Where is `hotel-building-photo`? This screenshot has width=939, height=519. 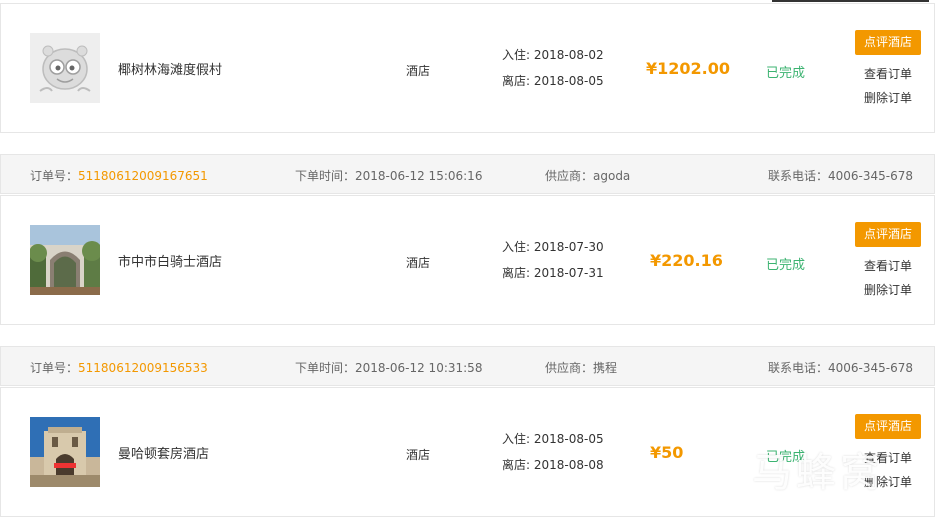
hotel-building-photo is located at coordinates (65, 452).